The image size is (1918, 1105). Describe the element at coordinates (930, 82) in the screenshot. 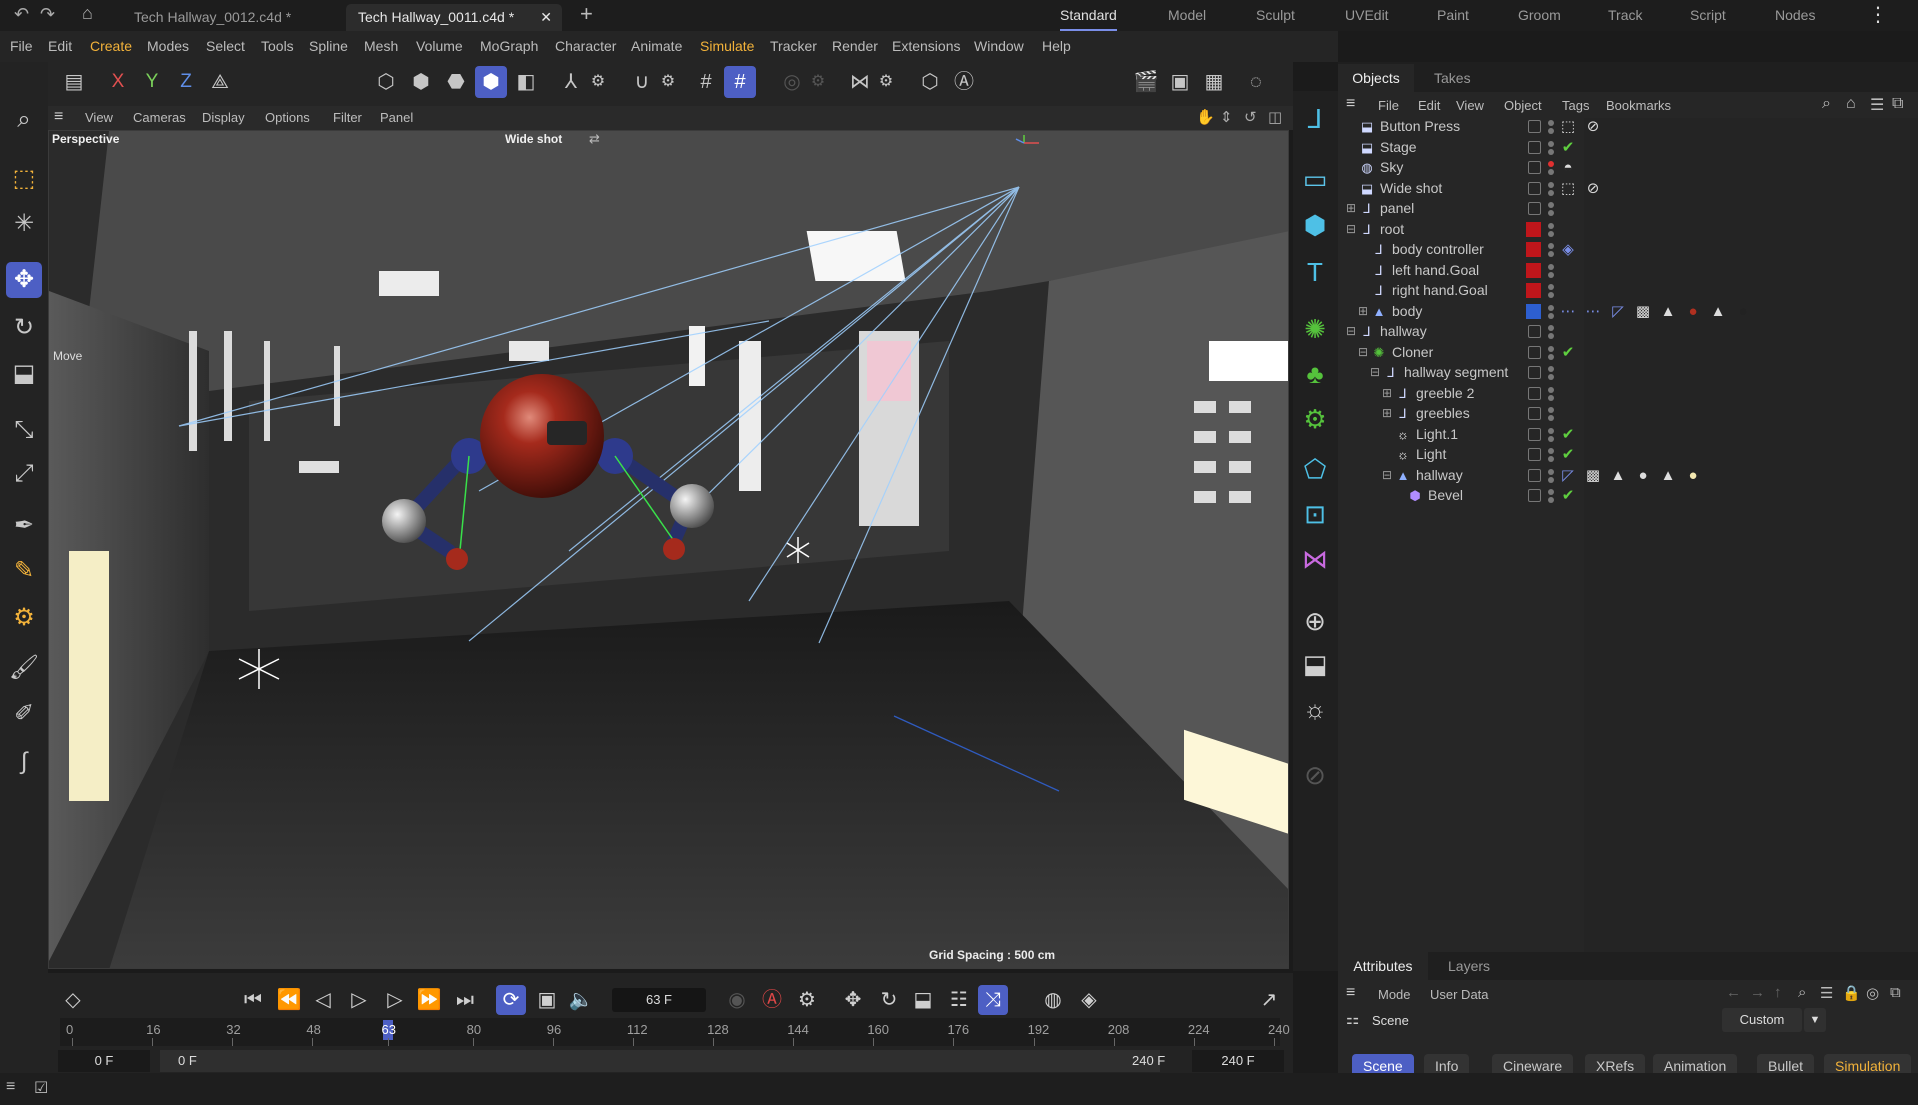

I see `viewport-solo-icon: ⬡` at that location.